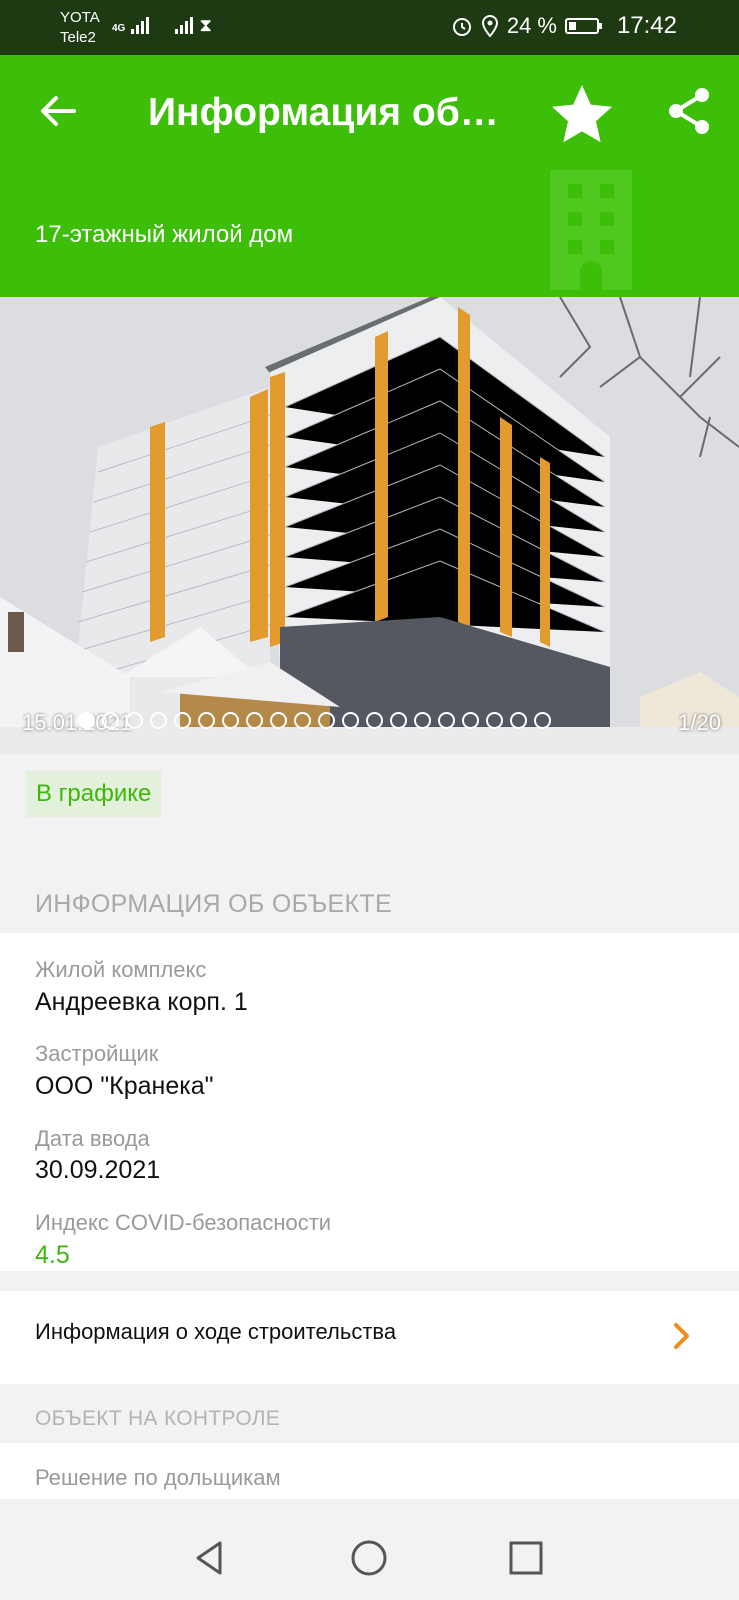 The width and height of the screenshot is (739, 1600). Describe the element at coordinates (94, 794) in the screenshot. I see `status-badge: В графике` at that location.